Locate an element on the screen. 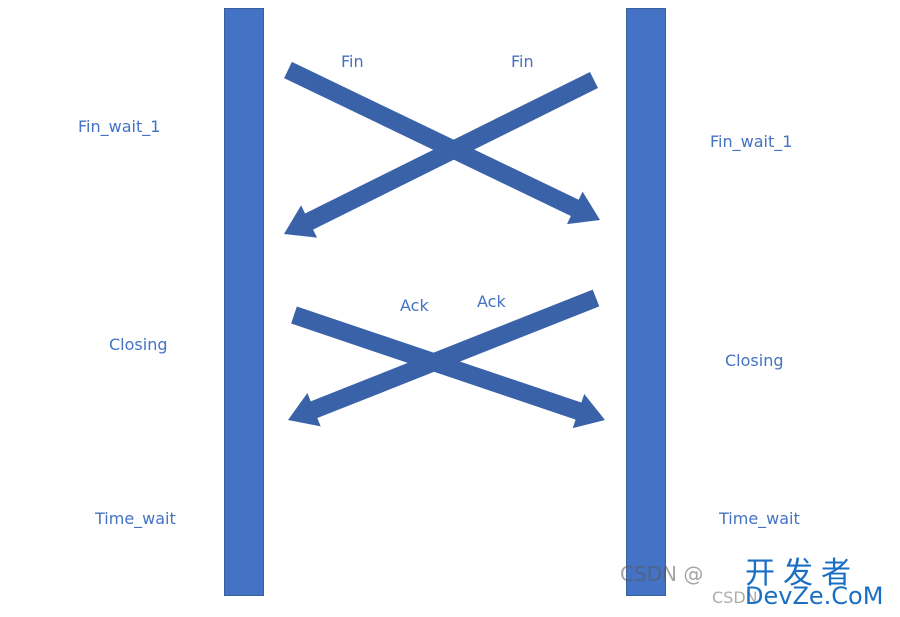 The height and width of the screenshot is (617, 900). watermark-logo-en: DevZe.CoM is located at coordinates (814, 596).